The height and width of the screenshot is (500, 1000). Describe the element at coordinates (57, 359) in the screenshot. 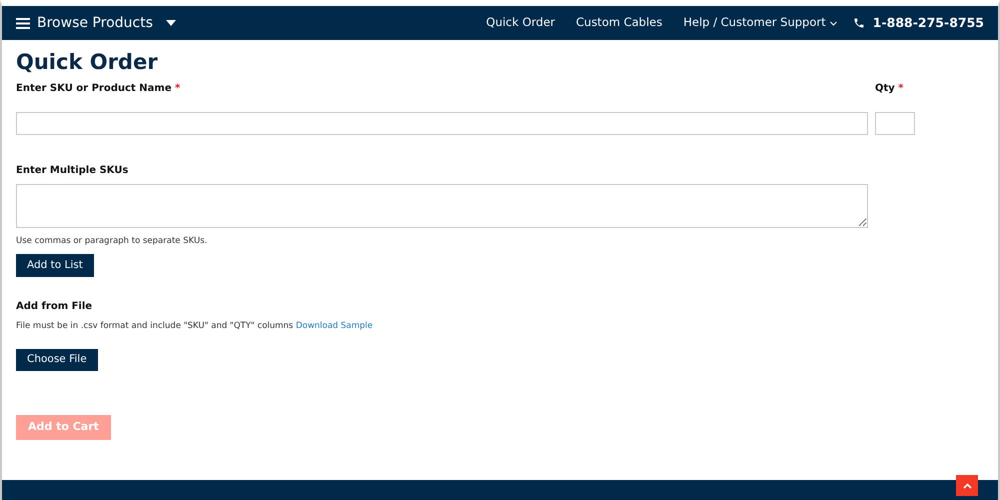

I see `choose-file-button: Choose File` at that location.